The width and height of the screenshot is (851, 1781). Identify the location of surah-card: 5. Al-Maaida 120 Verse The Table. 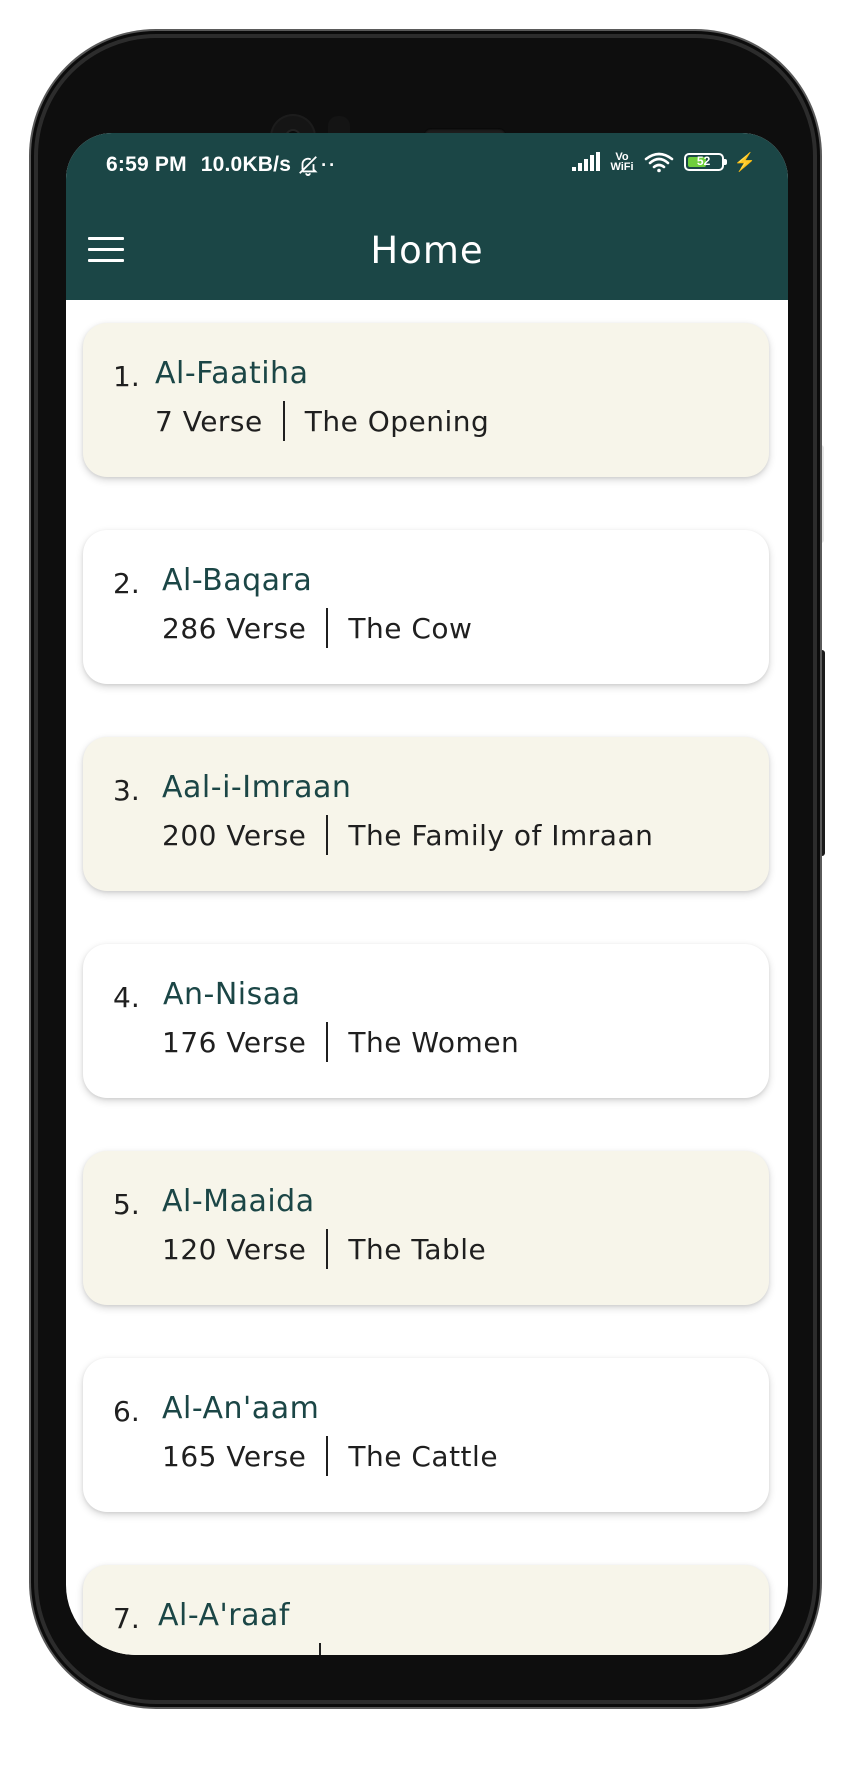
(426, 1228).